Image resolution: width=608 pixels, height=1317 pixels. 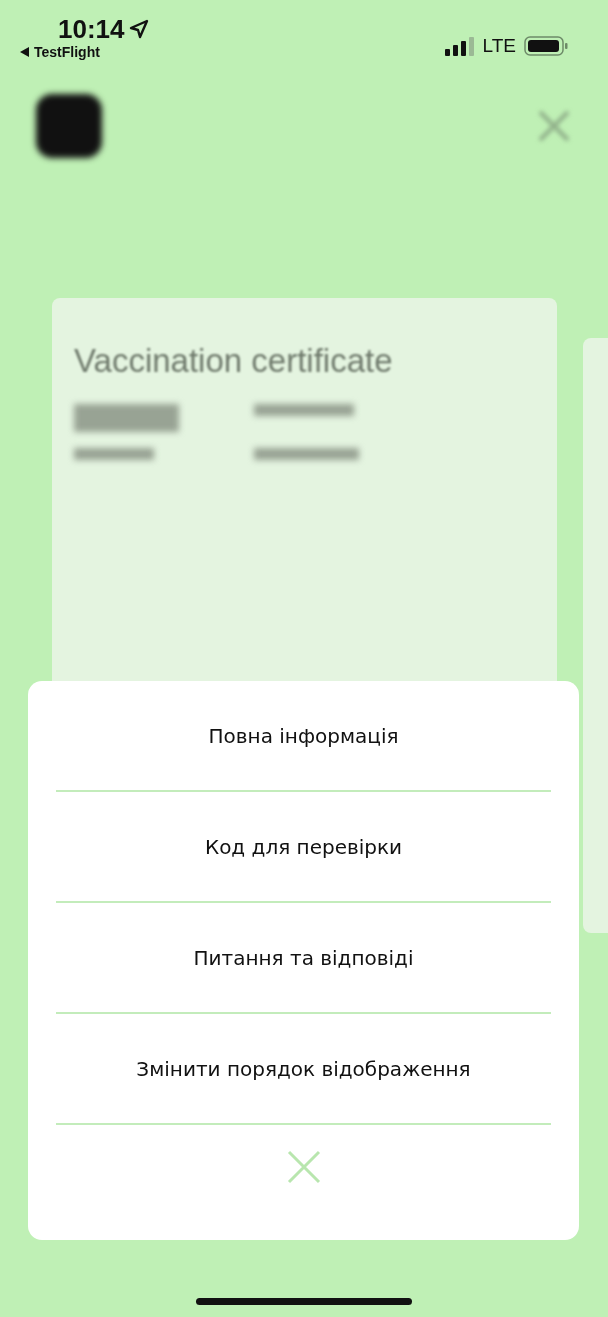 I want to click on clock-time: 10:14, so click(x=103, y=29).